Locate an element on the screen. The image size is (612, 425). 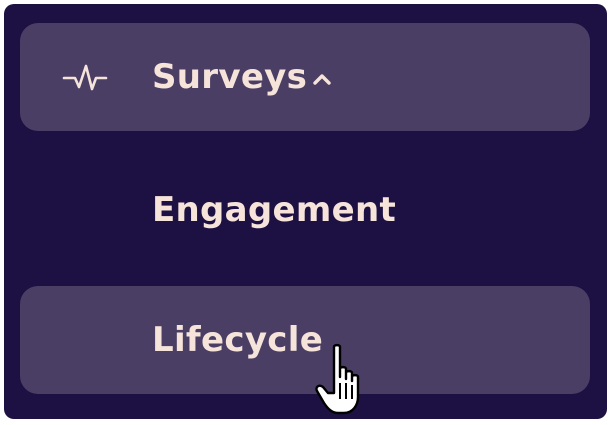
submenu-item-label: Lifecycle is located at coordinates (238, 340).